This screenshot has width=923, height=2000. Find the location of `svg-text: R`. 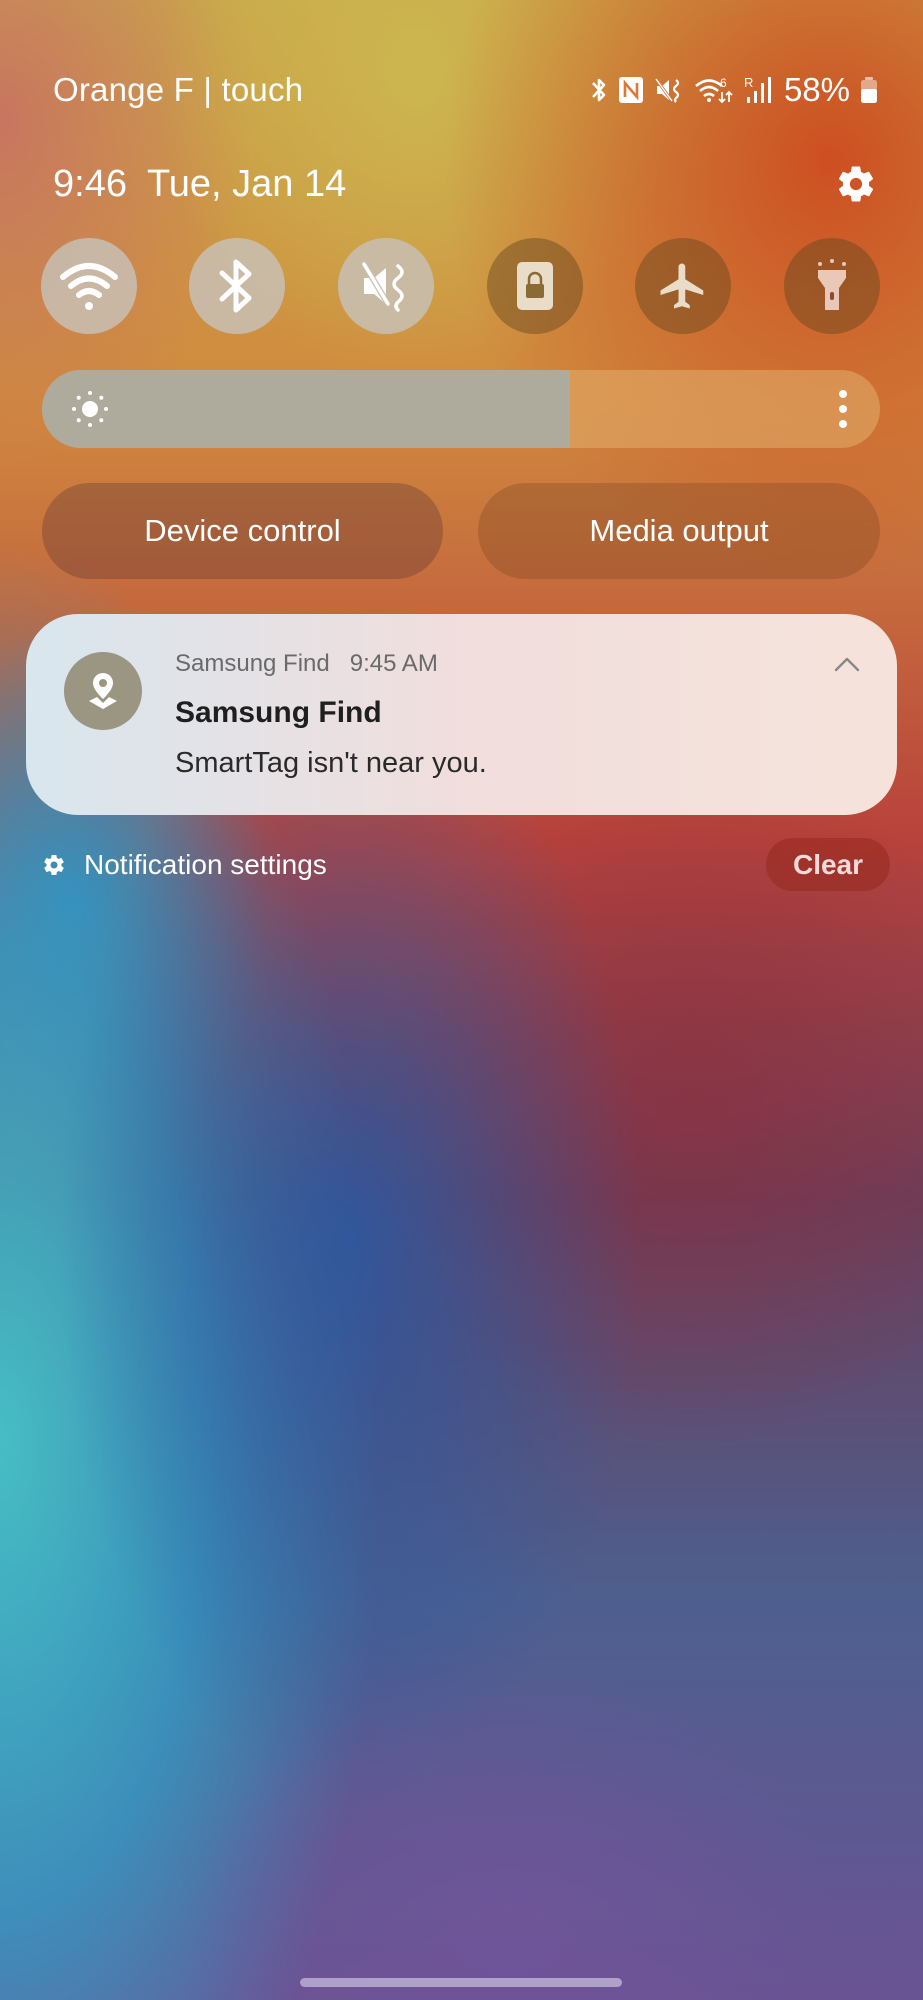

svg-text: R is located at coordinates (748, 82).